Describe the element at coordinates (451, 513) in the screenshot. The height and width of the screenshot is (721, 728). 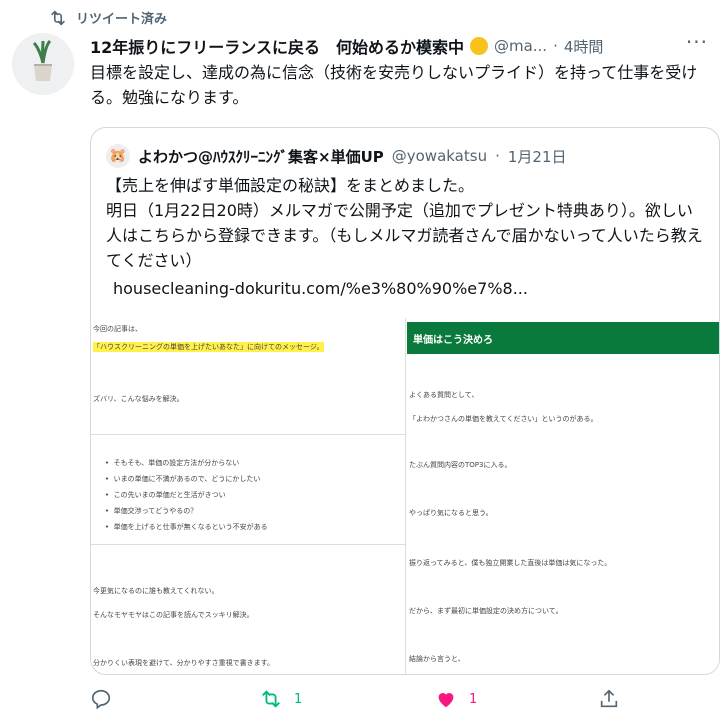
I see `article-text: やっぱり気になると思う。` at that location.